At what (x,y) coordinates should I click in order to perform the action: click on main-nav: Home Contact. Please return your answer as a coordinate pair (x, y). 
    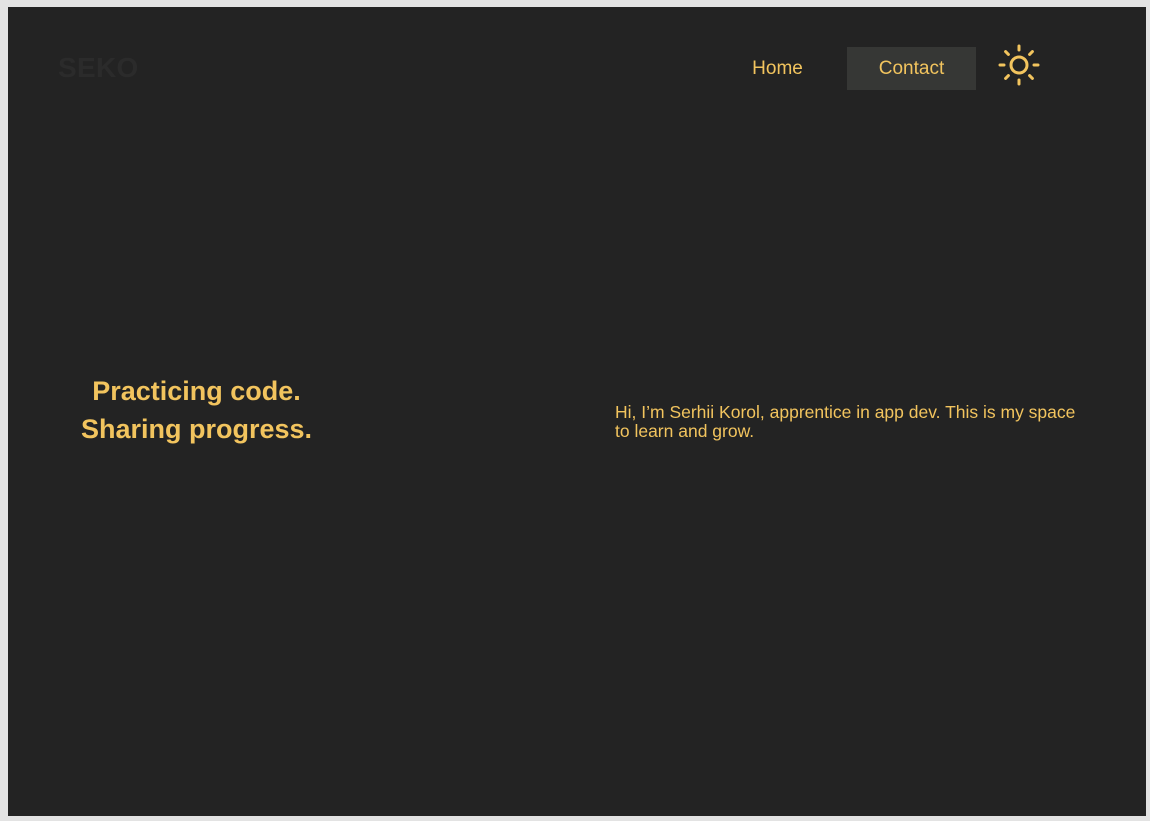
    Looking at the image, I should click on (849, 68).